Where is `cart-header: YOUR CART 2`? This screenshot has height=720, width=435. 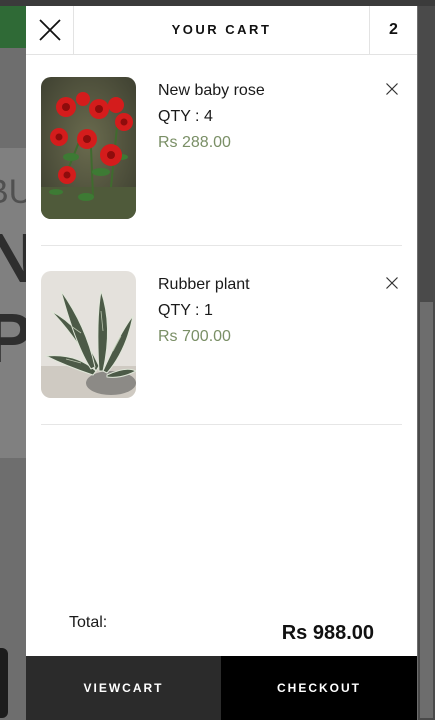 cart-header: YOUR CART 2 is located at coordinates (221, 30).